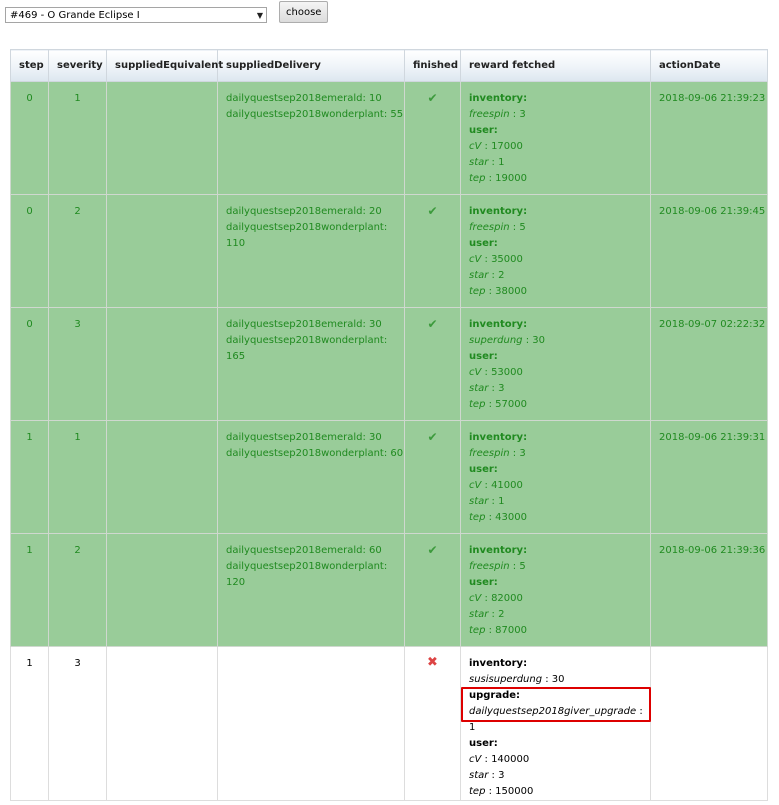 The image size is (779, 805). What do you see at coordinates (304, 550) in the screenshot?
I see `delivery-line: dailyquestsep2018emerald: 60` at bounding box center [304, 550].